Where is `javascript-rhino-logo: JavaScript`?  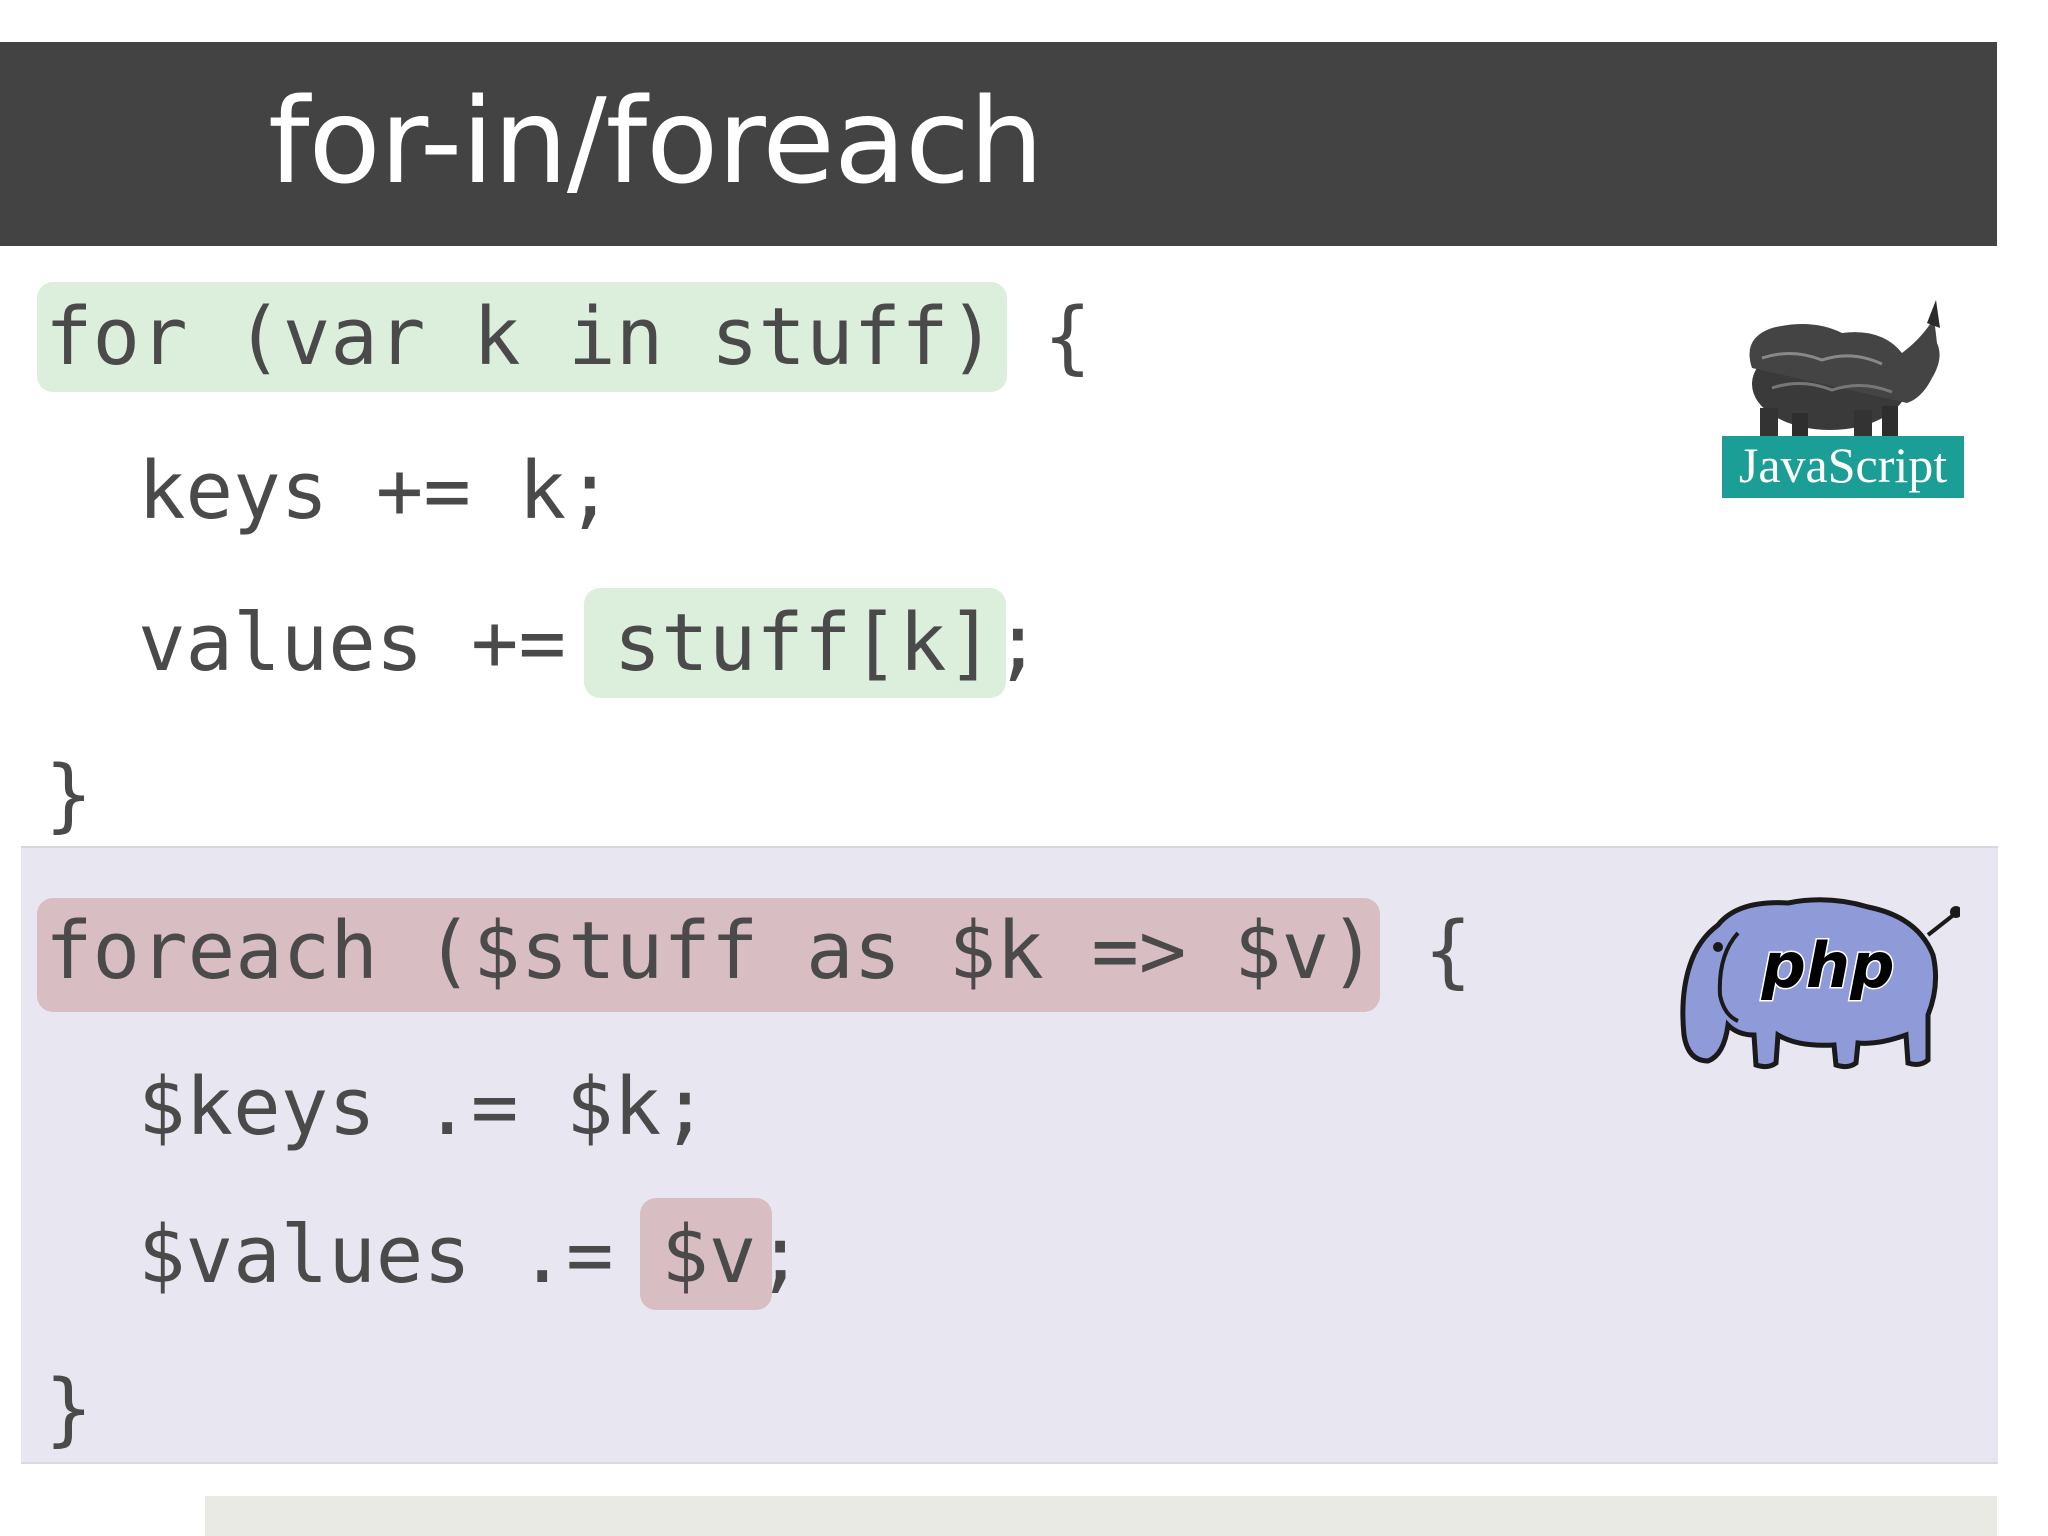
javascript-rhino-logo: JavaScript is located at coordinates (1843, 399).